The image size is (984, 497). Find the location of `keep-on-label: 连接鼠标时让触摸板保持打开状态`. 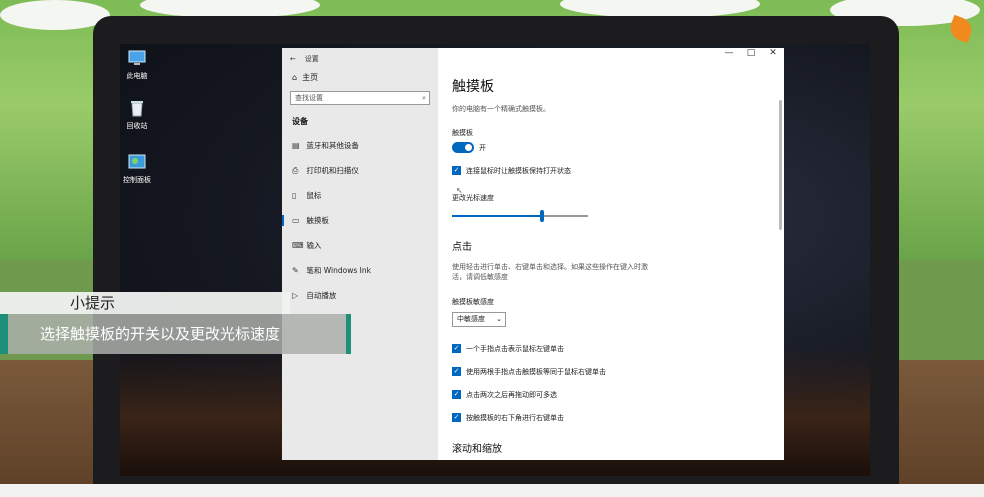

keep-on-label: 连接鼠标时让触摸板保持打开状态 is located at coordinates (518, 171).